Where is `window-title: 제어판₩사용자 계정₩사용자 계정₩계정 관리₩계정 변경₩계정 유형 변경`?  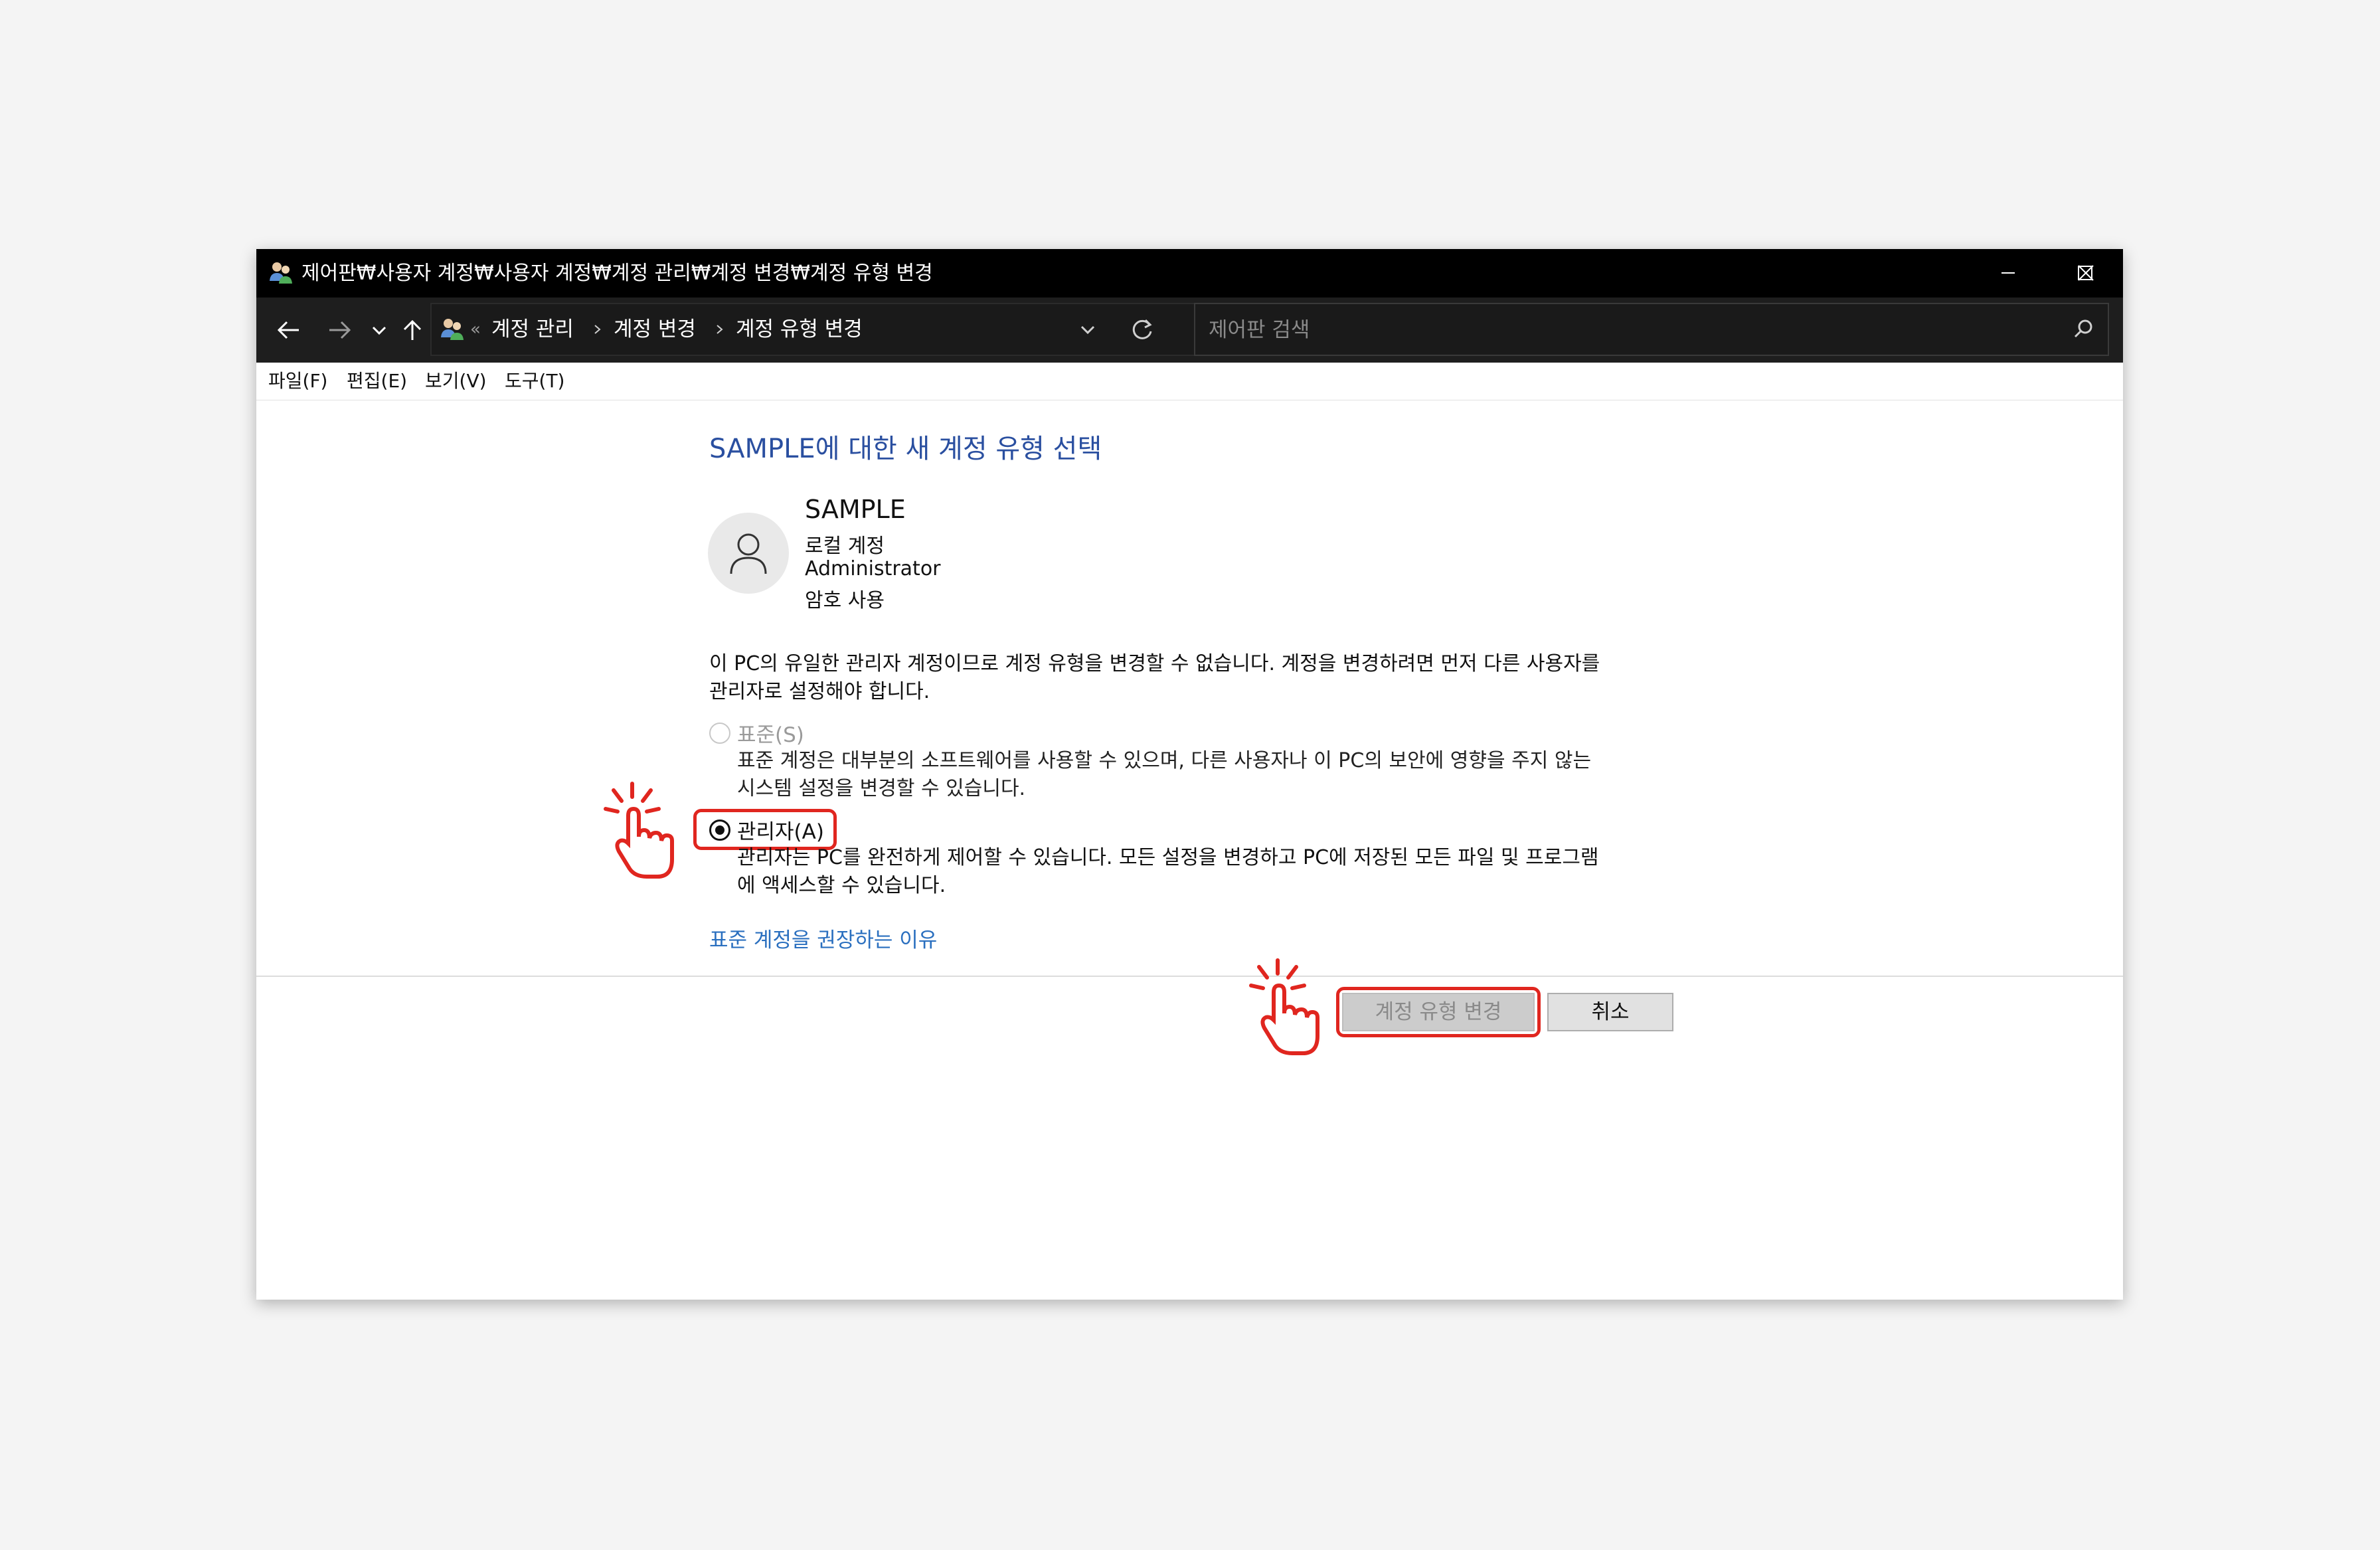 window-title: 제어판₩사용자 계정₩사용자 계정₩계정 관리₩계정 변경₩계정 유형 변경 is located at coordinates (617, 274).